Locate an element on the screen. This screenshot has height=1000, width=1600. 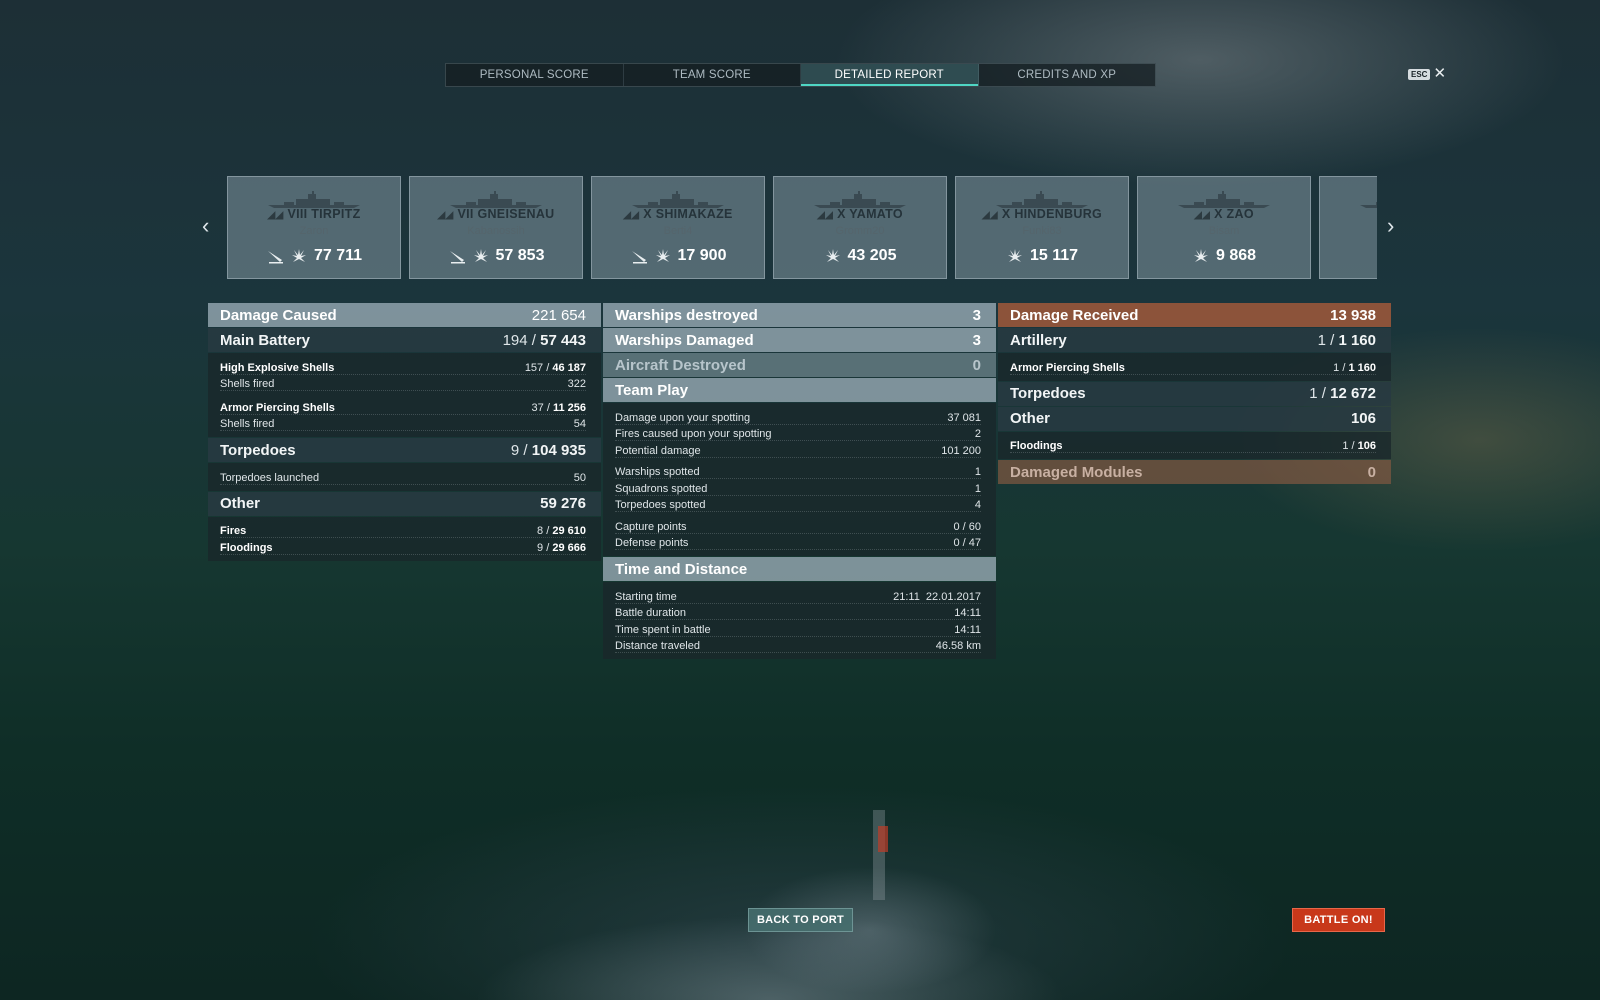
esc-key-hint: ESC is located at coordinates (1419, 74).